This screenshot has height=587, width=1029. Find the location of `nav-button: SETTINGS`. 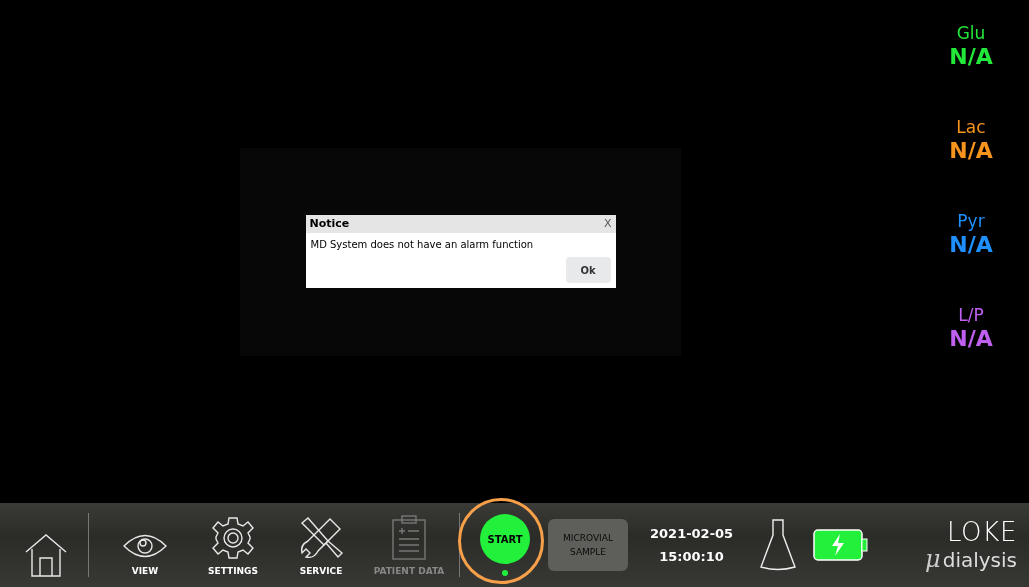

nav-button: SETTINGS is located at coordinates (233, 545).